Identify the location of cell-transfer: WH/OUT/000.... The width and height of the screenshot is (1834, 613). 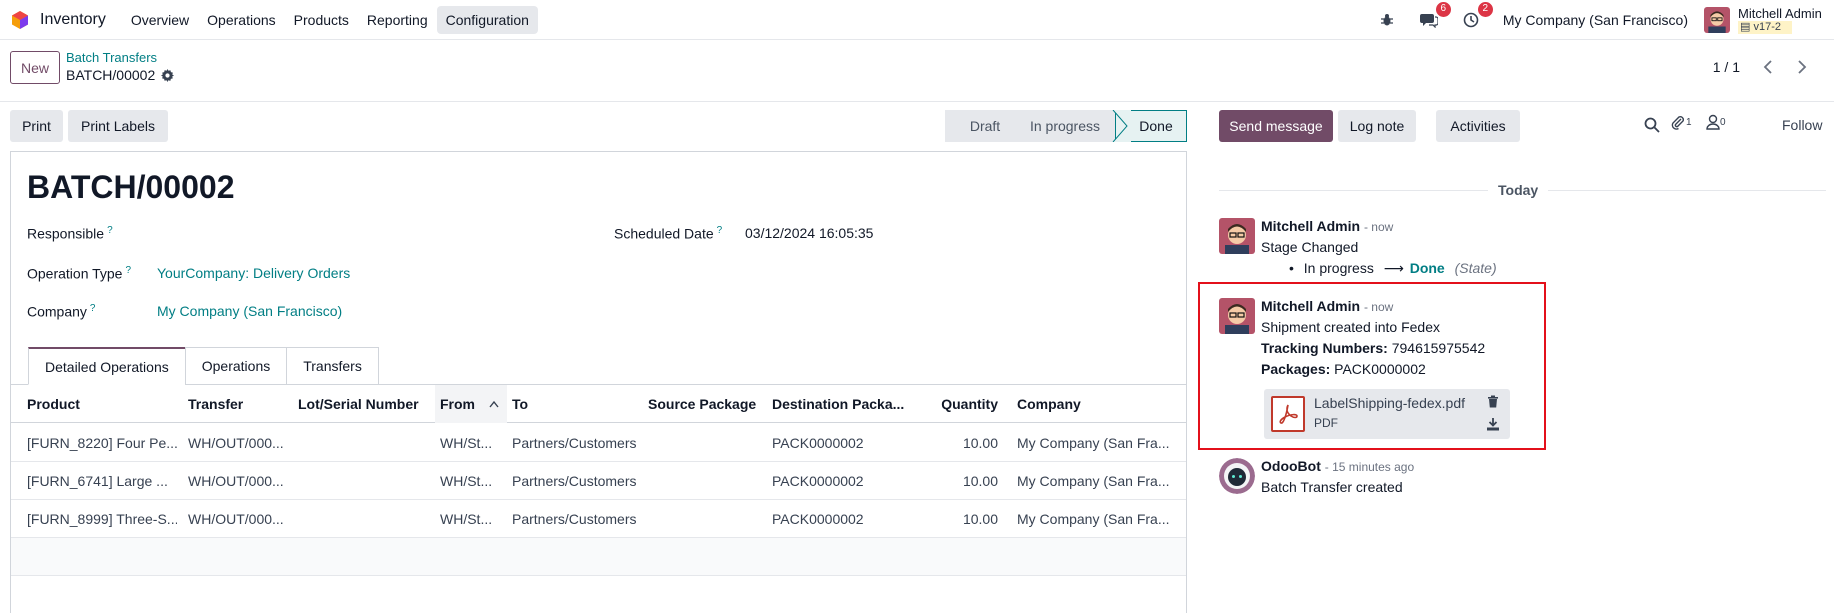
(236, 443).